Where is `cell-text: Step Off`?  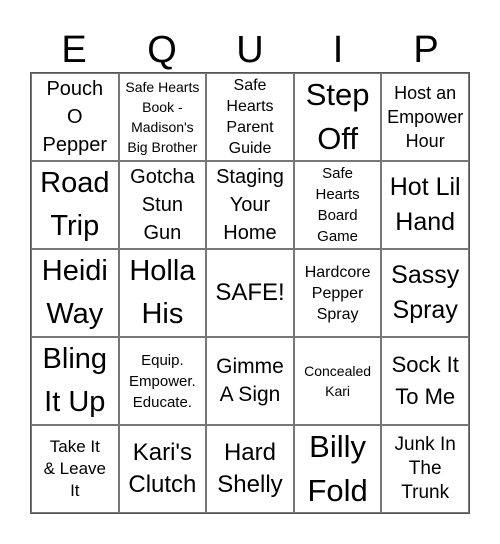
cell-text: Step Off is located at coordinates (337, 116).